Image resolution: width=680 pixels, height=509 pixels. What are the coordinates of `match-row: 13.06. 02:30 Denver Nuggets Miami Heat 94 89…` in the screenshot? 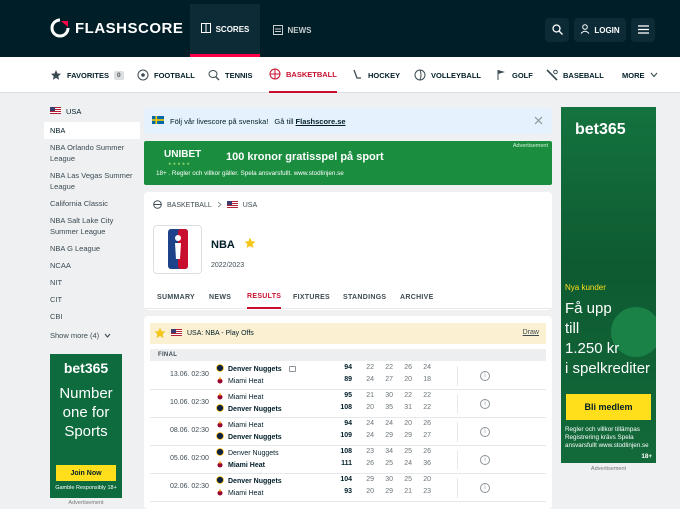 It's located at (348, 376).